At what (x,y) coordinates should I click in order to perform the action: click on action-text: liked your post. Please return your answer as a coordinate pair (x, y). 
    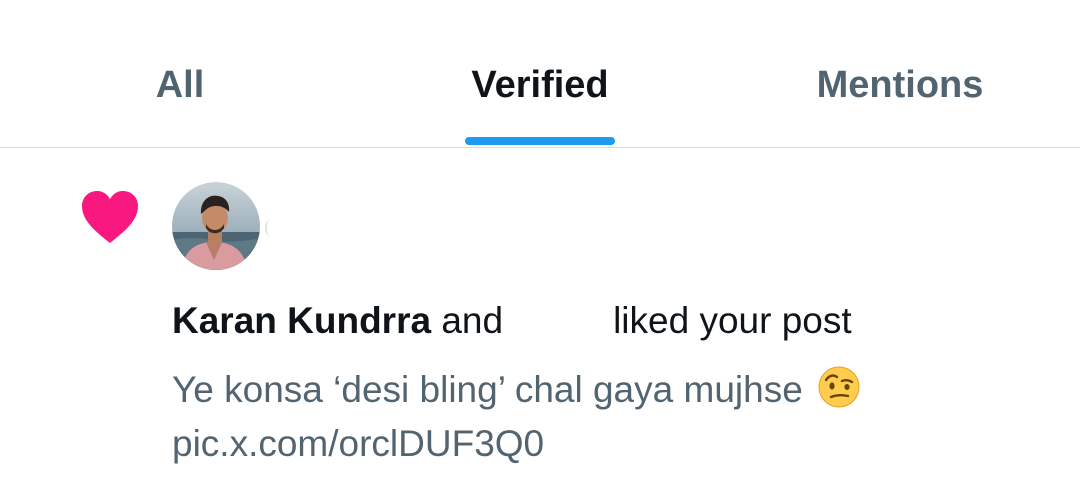
    Looking at the image, I should click on (732, 320).